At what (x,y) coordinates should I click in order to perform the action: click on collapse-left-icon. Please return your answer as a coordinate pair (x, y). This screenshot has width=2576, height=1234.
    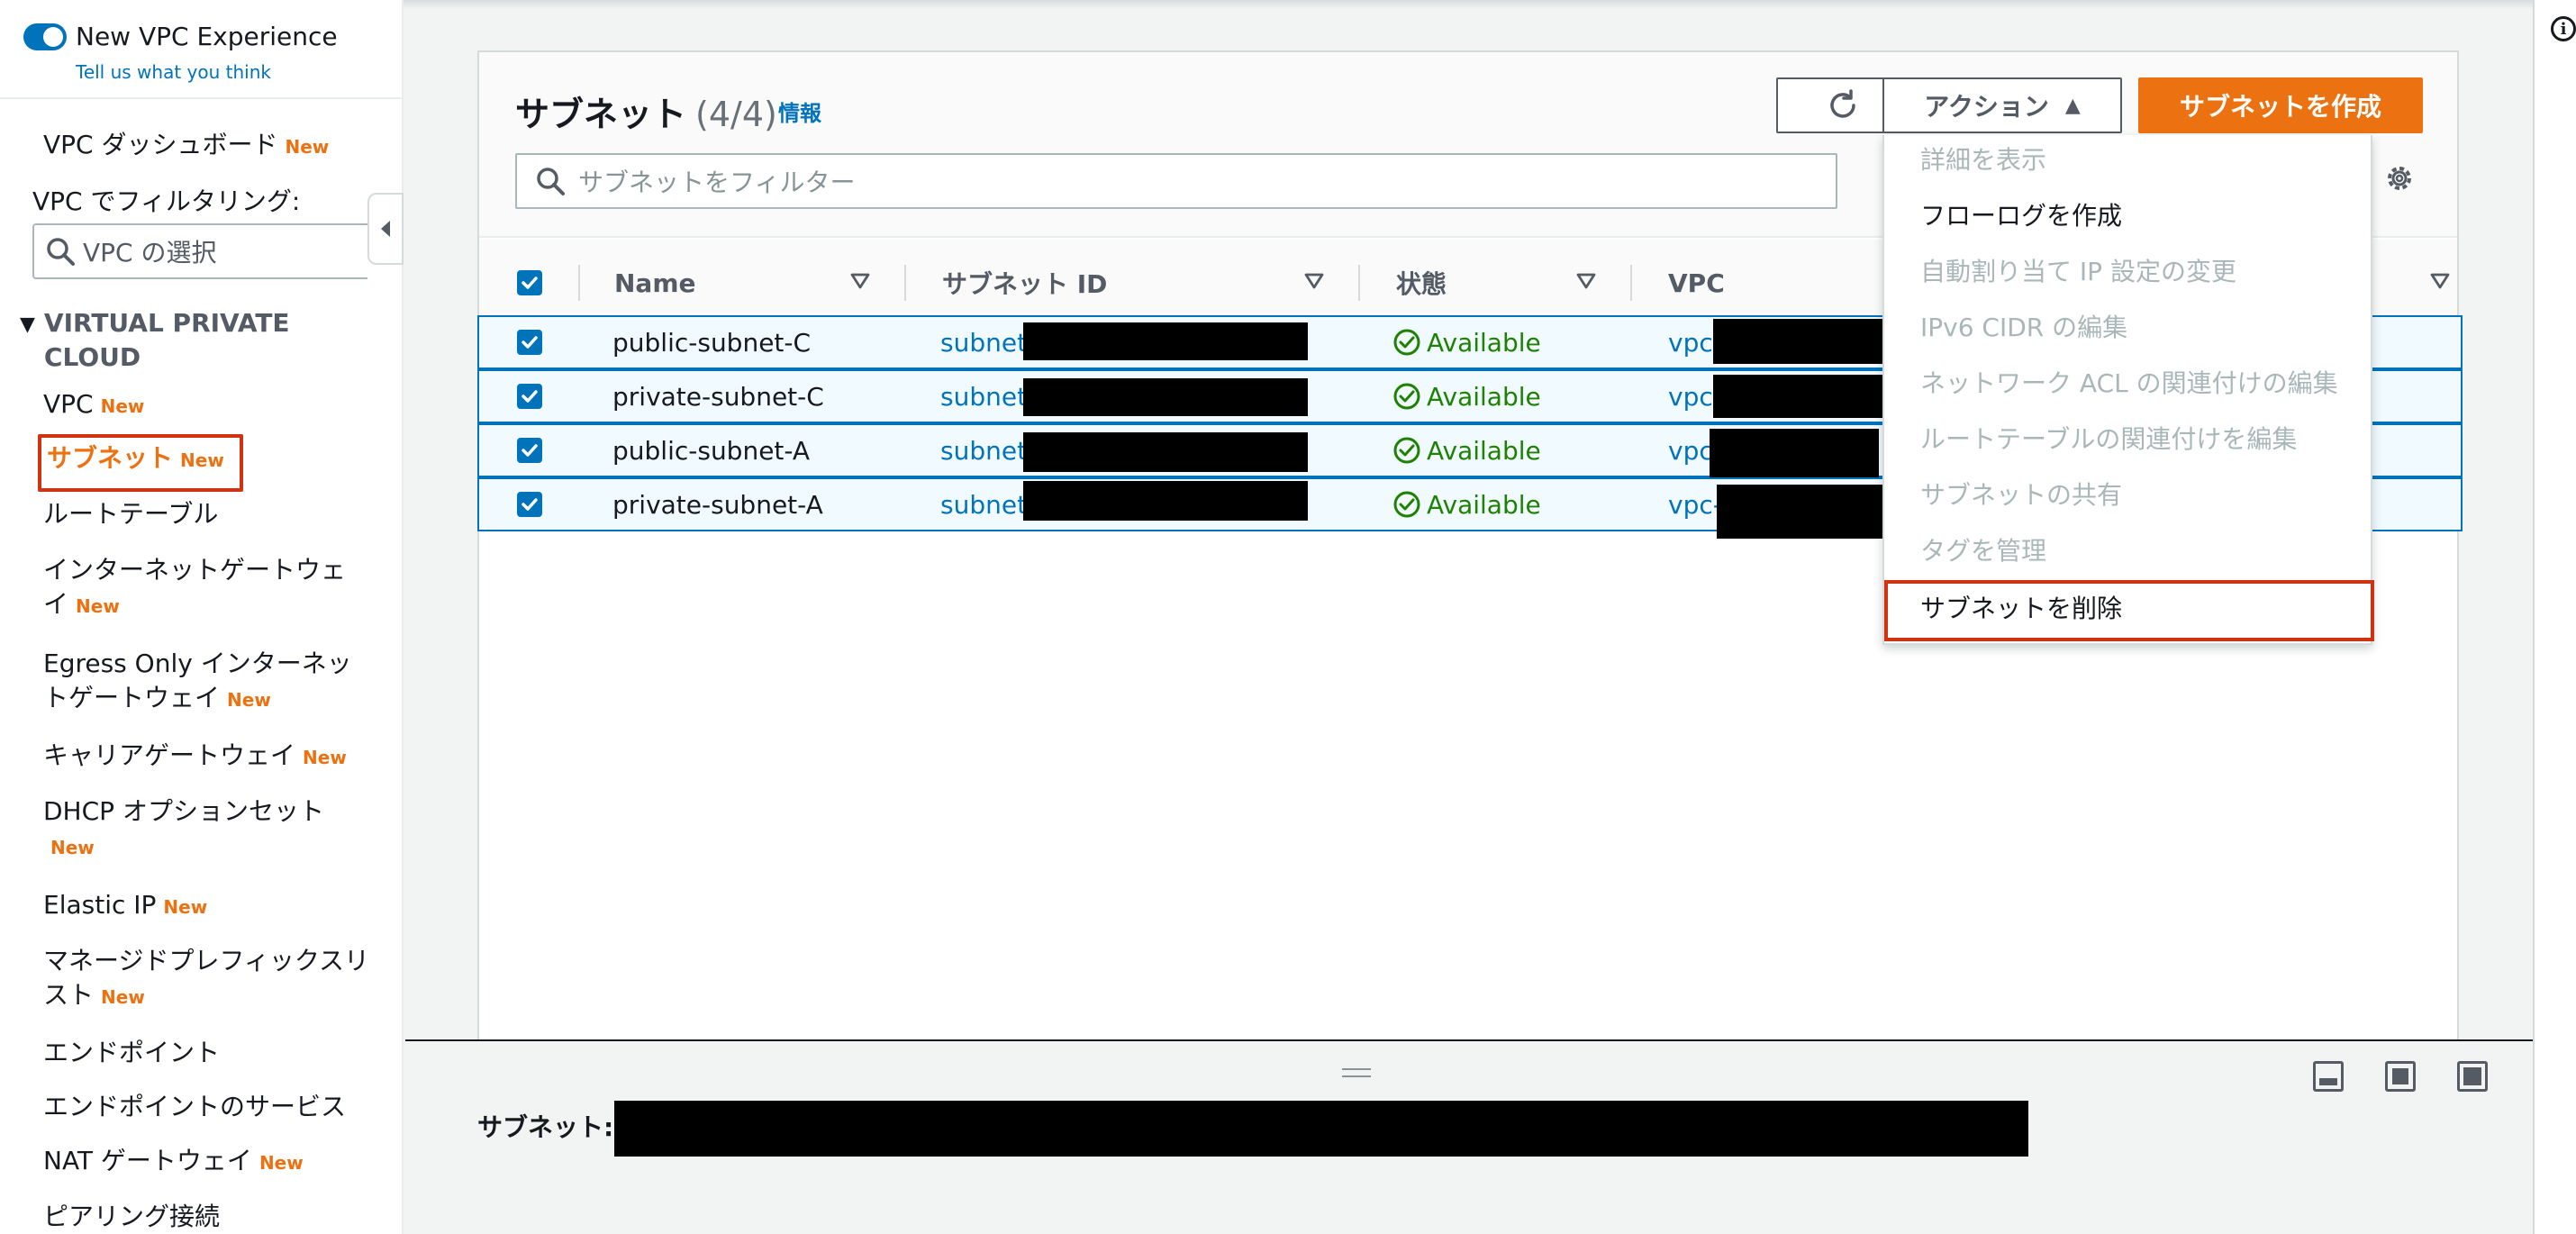
    Looking at the image, I should click on (385, 229).